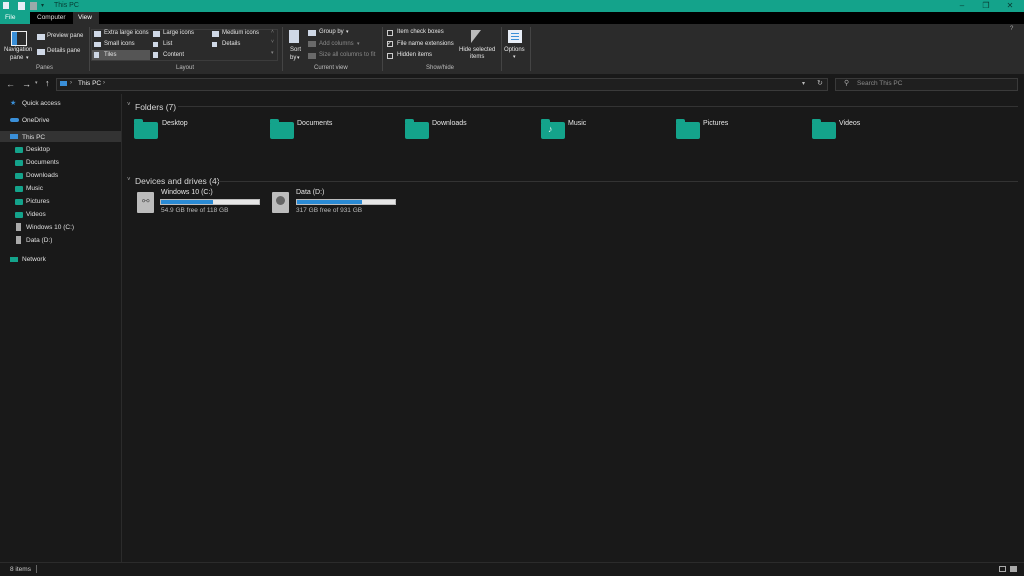 This screenshot has width=1024, height=576. I want to click on hide-selected-items-label-2: items, so click(477, 57).